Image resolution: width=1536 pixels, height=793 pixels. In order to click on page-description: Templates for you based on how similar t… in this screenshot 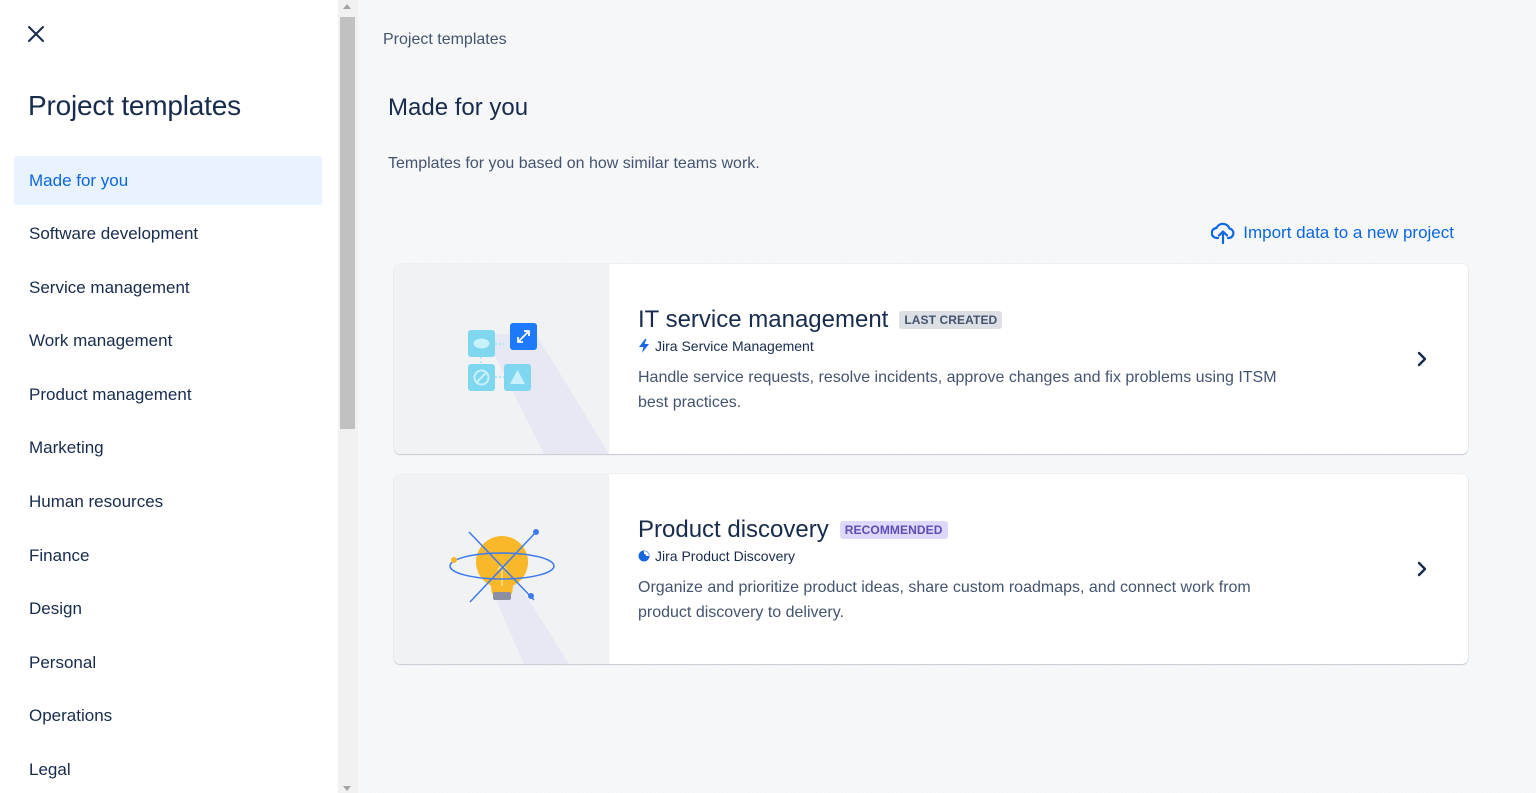, I will do `click(574, 163)`.